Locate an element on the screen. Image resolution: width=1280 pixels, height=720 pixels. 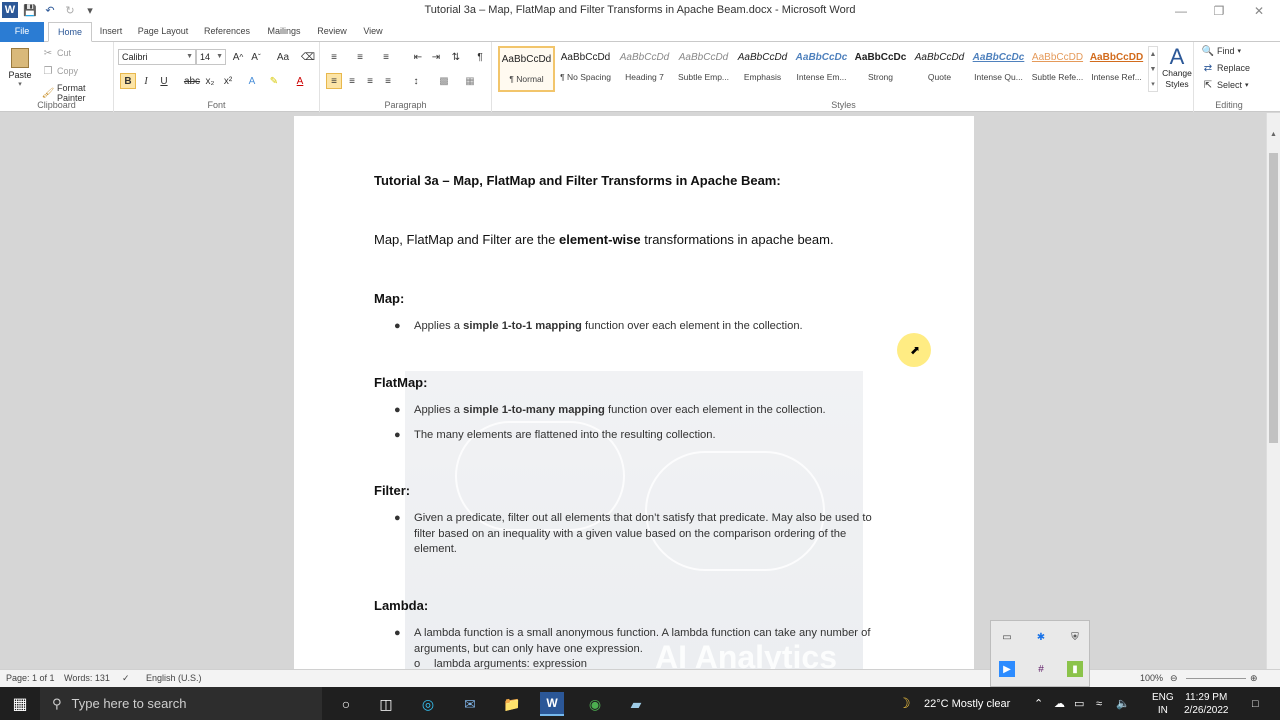
taskbar-search: ⚲ Type here to search is located at coordinates (181, 703).